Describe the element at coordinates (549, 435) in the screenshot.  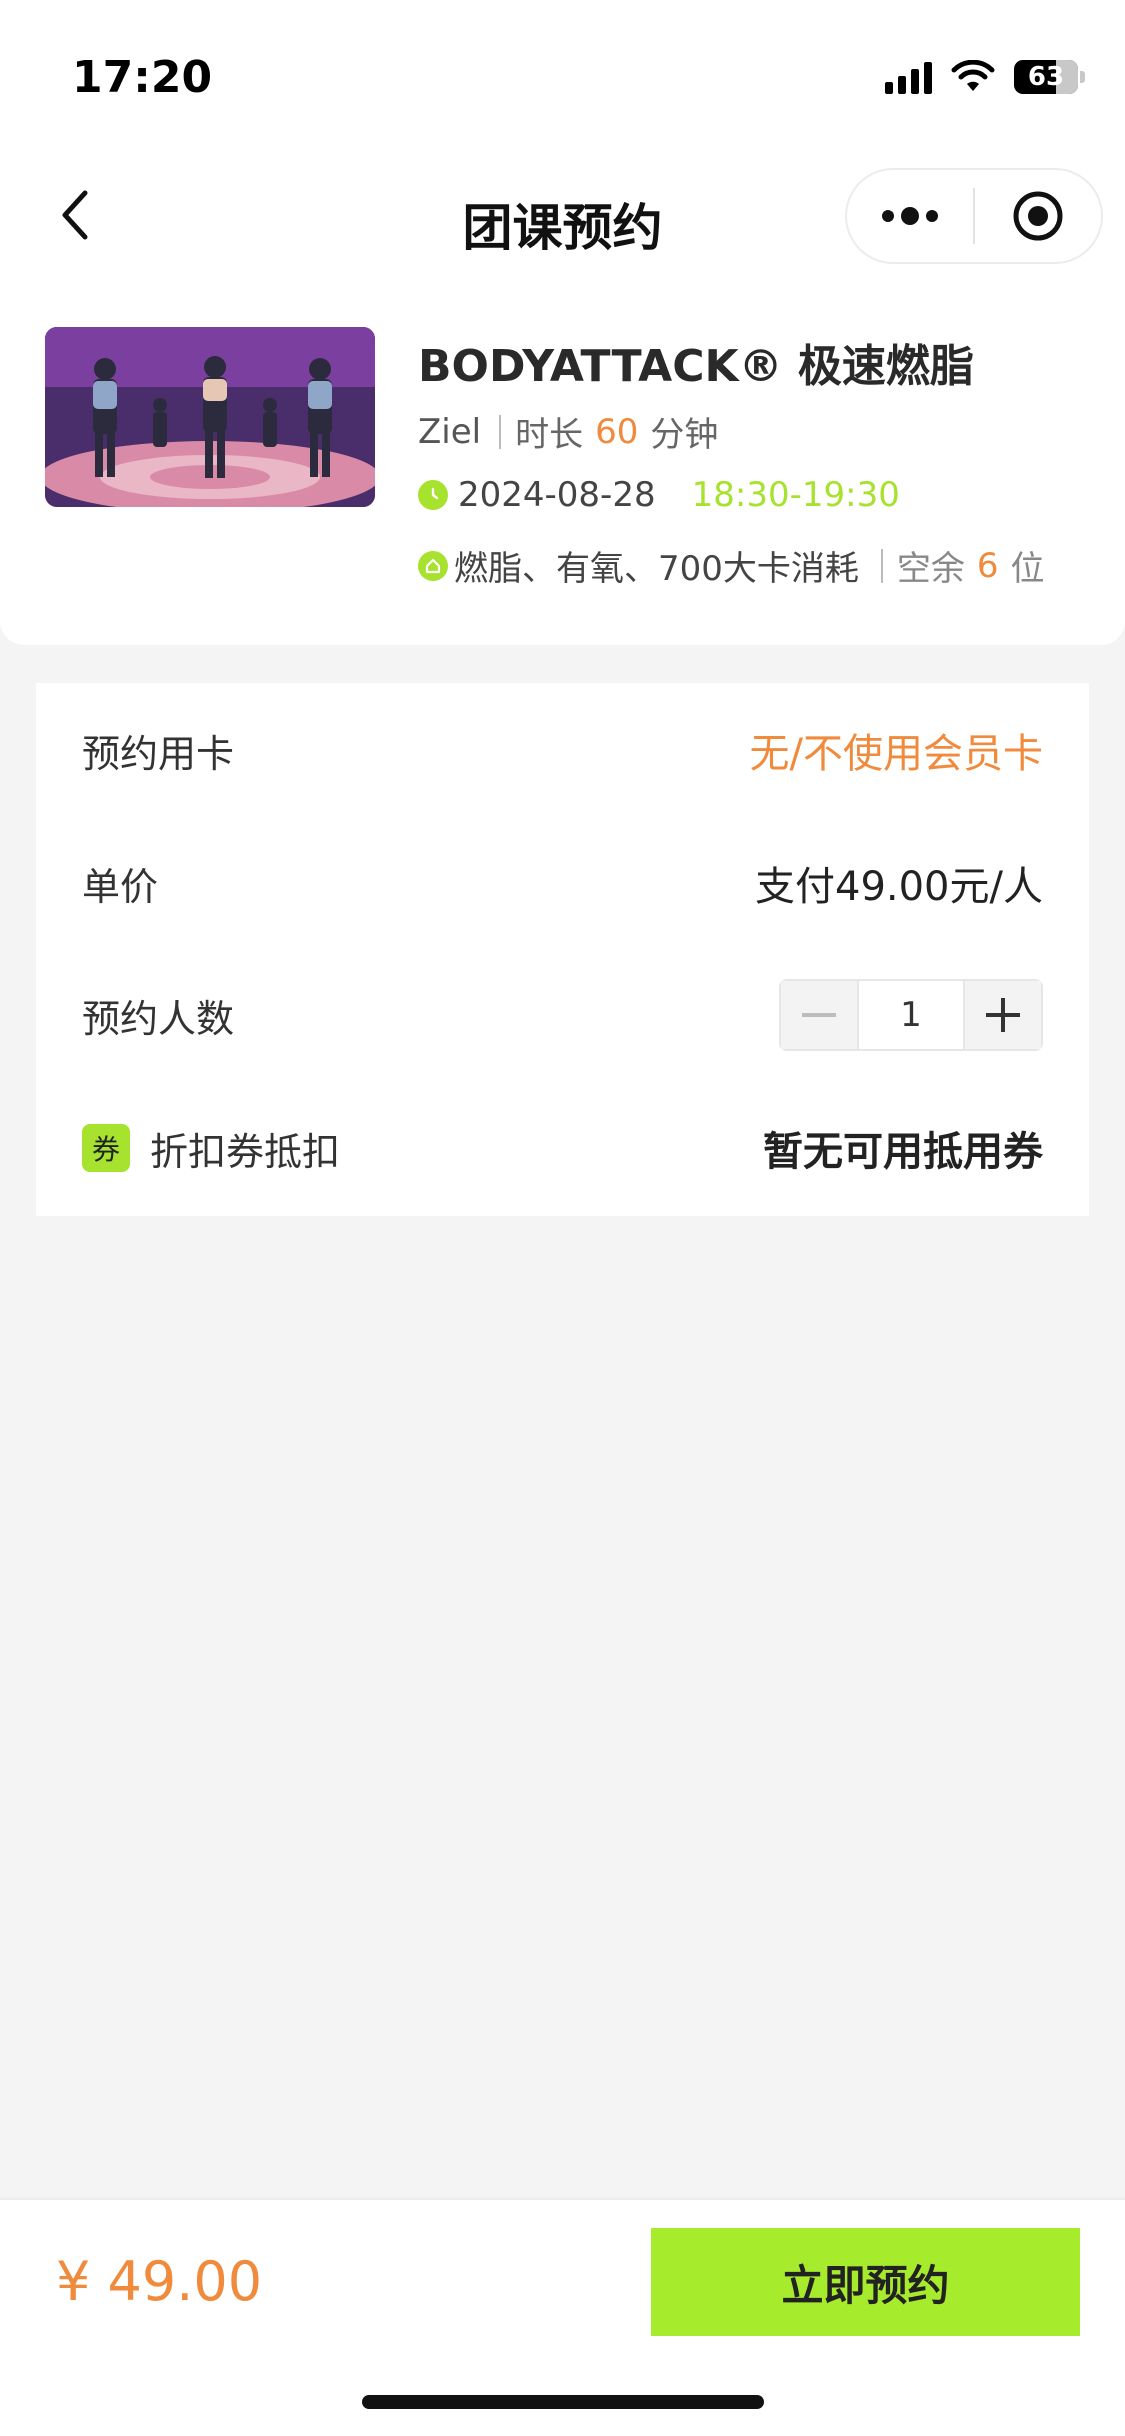
I see `duration-prefix: 时长` at that location.